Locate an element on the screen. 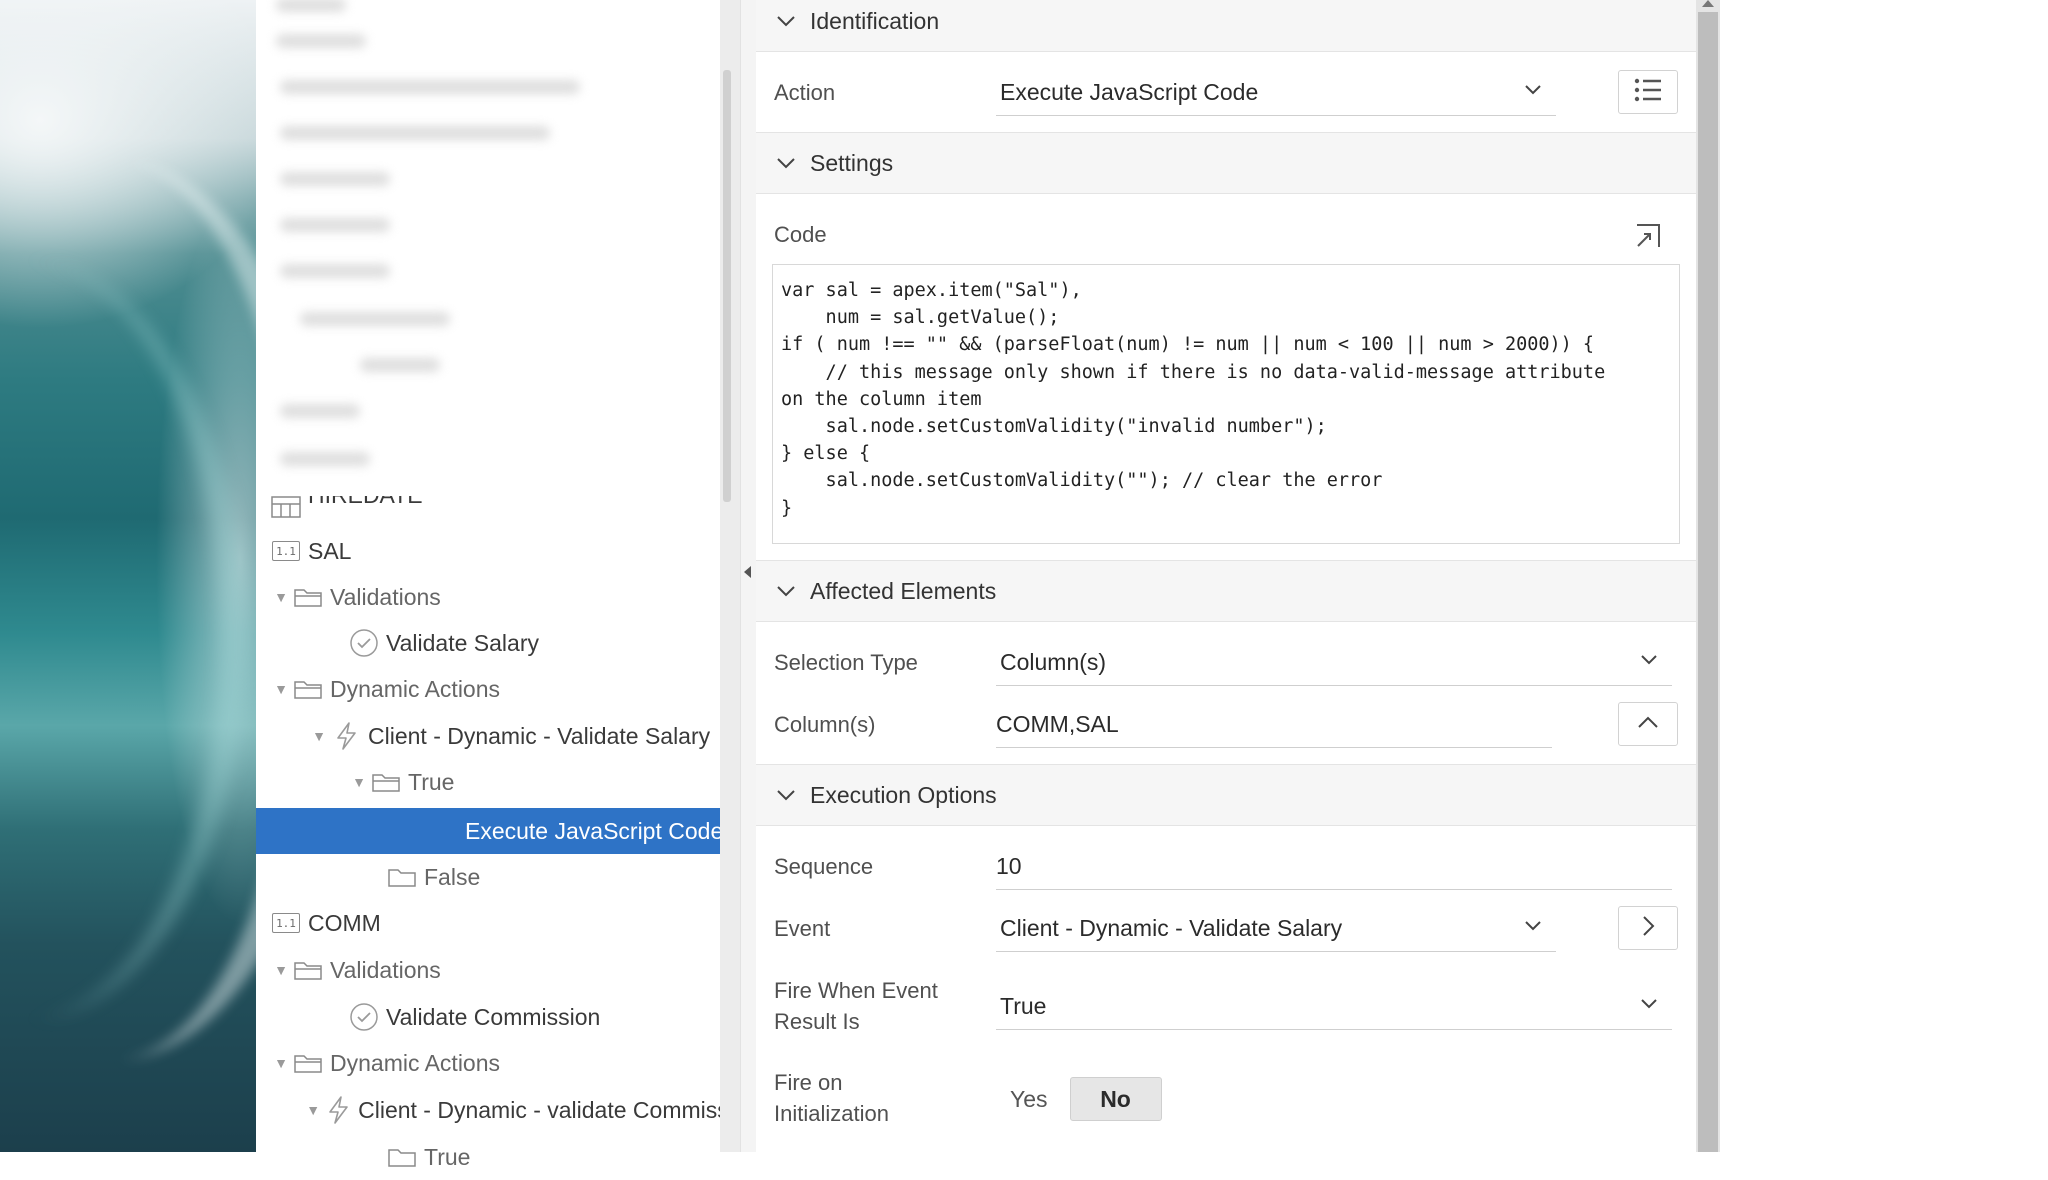 The width and height of the screenshot is (2048, 1180). yes-option: Yes is located at coordinates (1029, 1099).